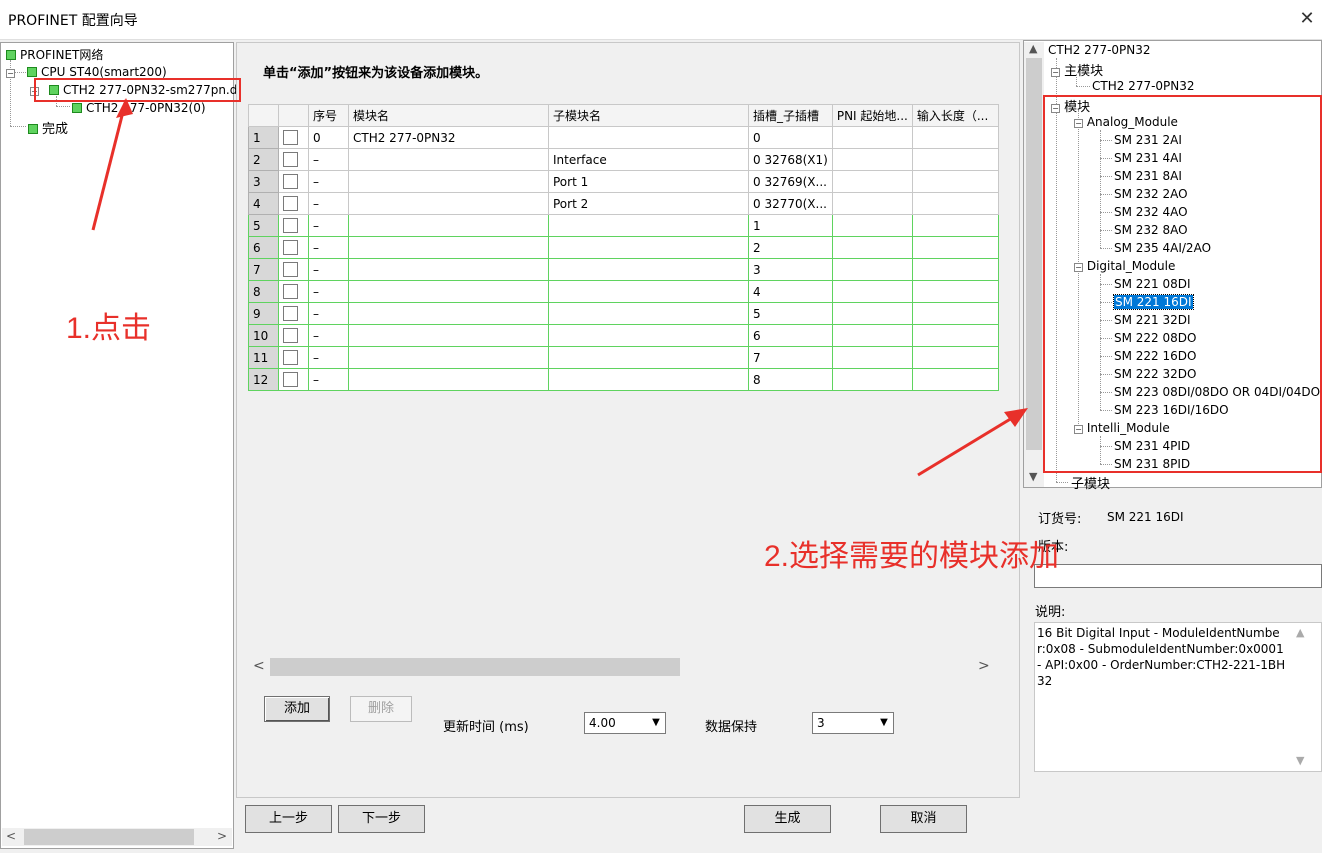 The height and width of the screenshot is (853, 1322). What do you see at coordinates (109, 165) in the screenshot?
I see `arrow-up-icon` at bounding box center [109, 165].